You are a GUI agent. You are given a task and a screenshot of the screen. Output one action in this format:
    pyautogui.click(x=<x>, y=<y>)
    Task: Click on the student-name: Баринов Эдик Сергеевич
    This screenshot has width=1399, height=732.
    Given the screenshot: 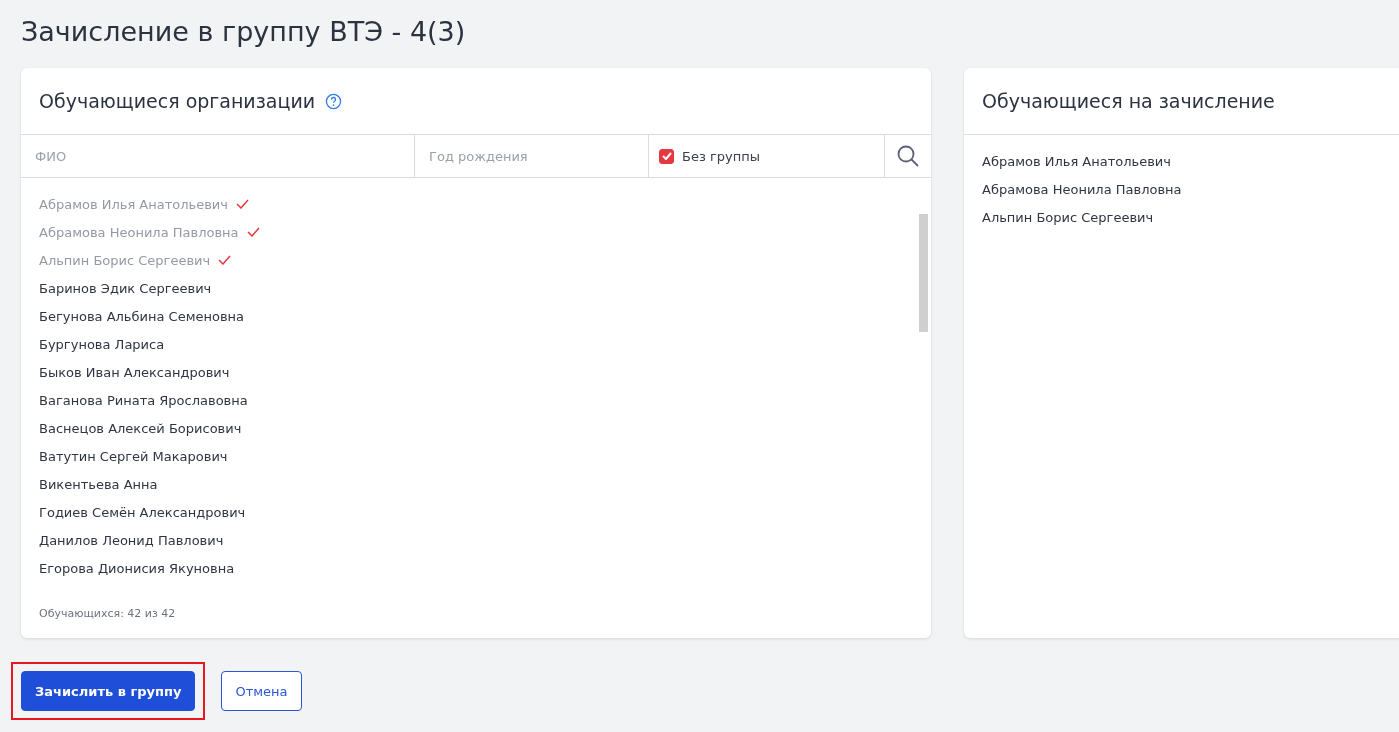 What is the action you would take?
    pyautogui.click(x=125, y=288)
    